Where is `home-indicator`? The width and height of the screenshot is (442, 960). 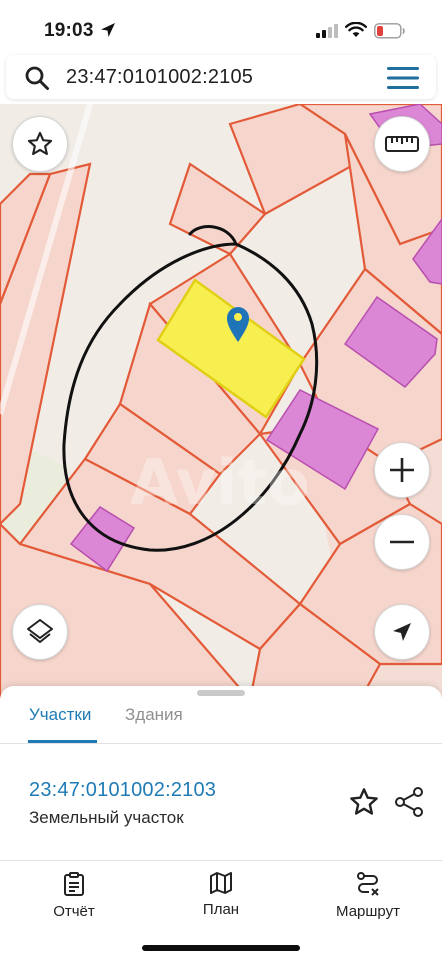 home-indicator is located at coordinates (221, 948).